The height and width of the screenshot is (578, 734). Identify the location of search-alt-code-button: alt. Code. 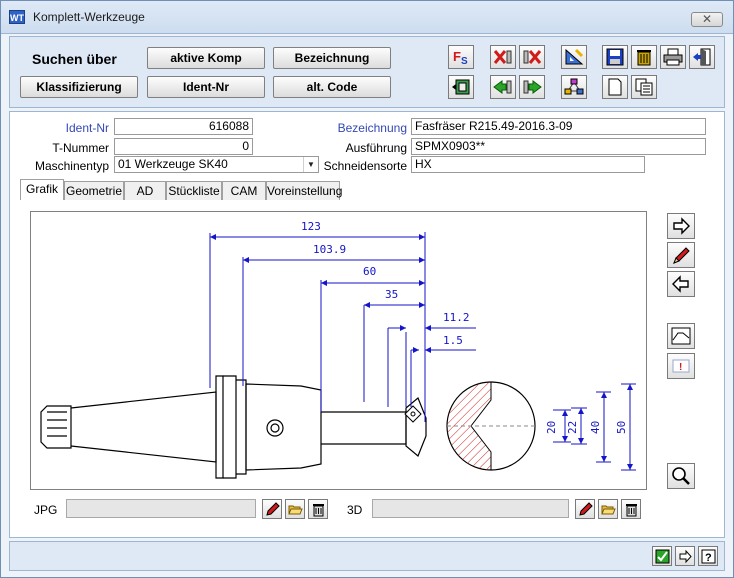
(332, 87).